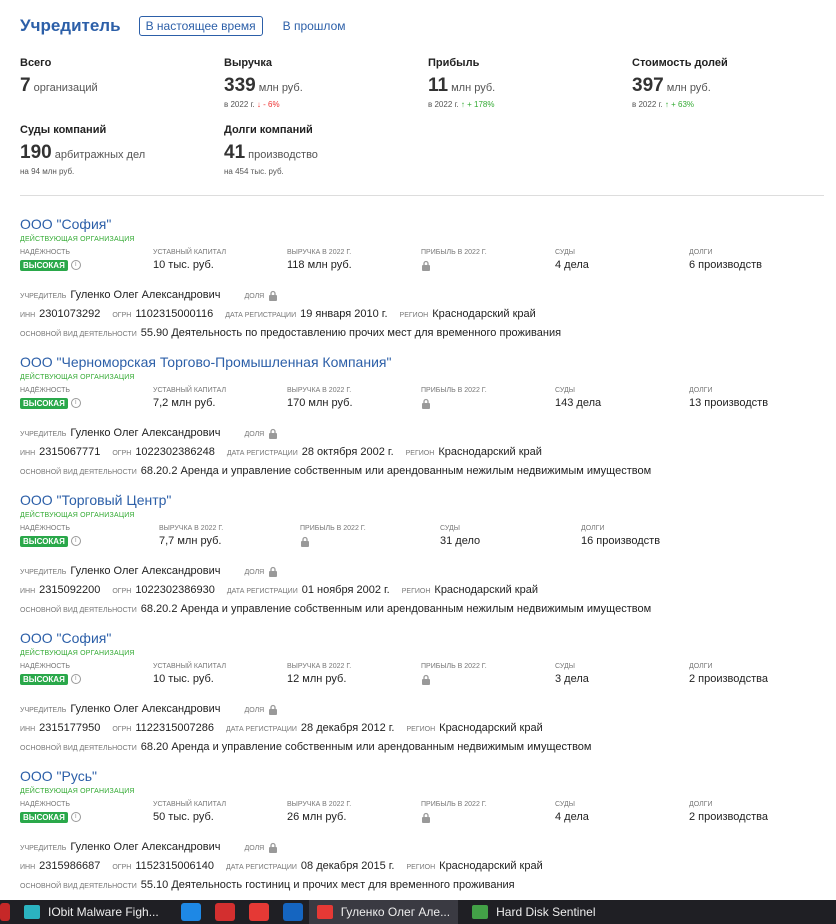  Describe the element at coordinates (621, 541) in the screenshot. I see `debts-value: 16 производств` at that location.